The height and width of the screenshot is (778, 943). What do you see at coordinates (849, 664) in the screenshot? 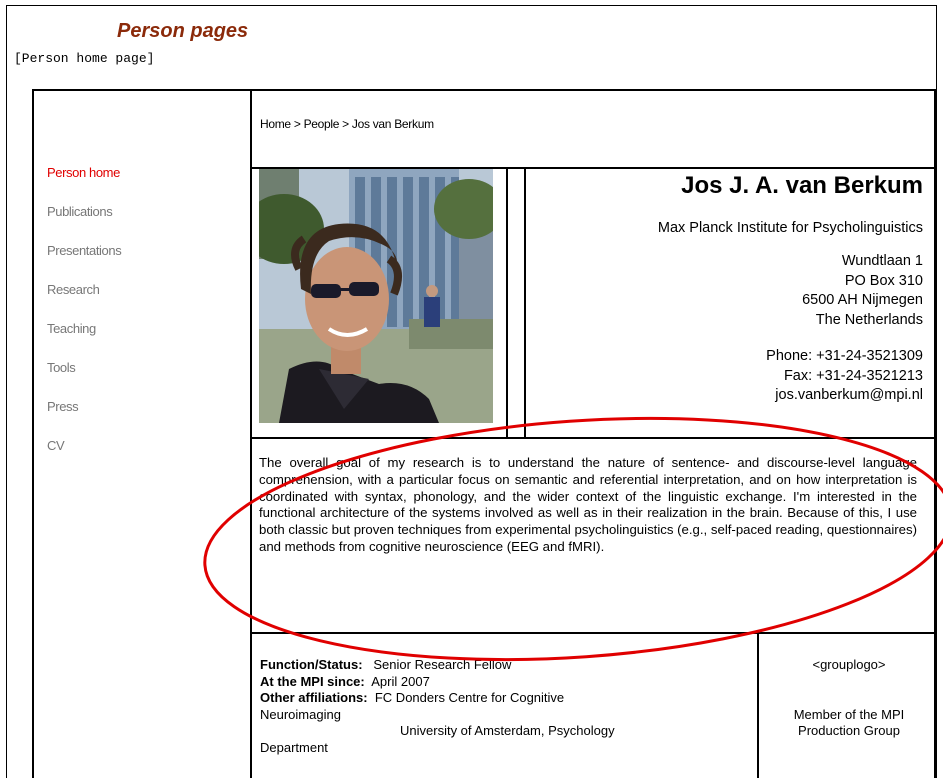
I see `group-logo-placeholder: <grouplogo>` at bounding box center [849, 664].